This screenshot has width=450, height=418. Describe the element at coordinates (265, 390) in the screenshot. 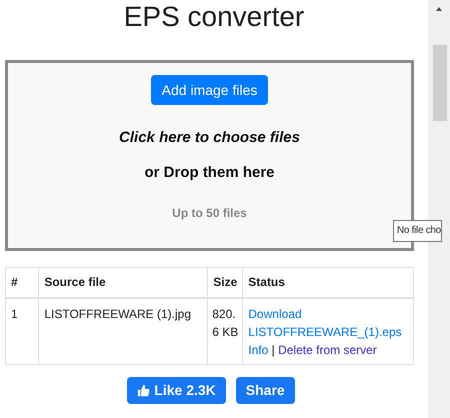

I see `share-button: Share` at that location.